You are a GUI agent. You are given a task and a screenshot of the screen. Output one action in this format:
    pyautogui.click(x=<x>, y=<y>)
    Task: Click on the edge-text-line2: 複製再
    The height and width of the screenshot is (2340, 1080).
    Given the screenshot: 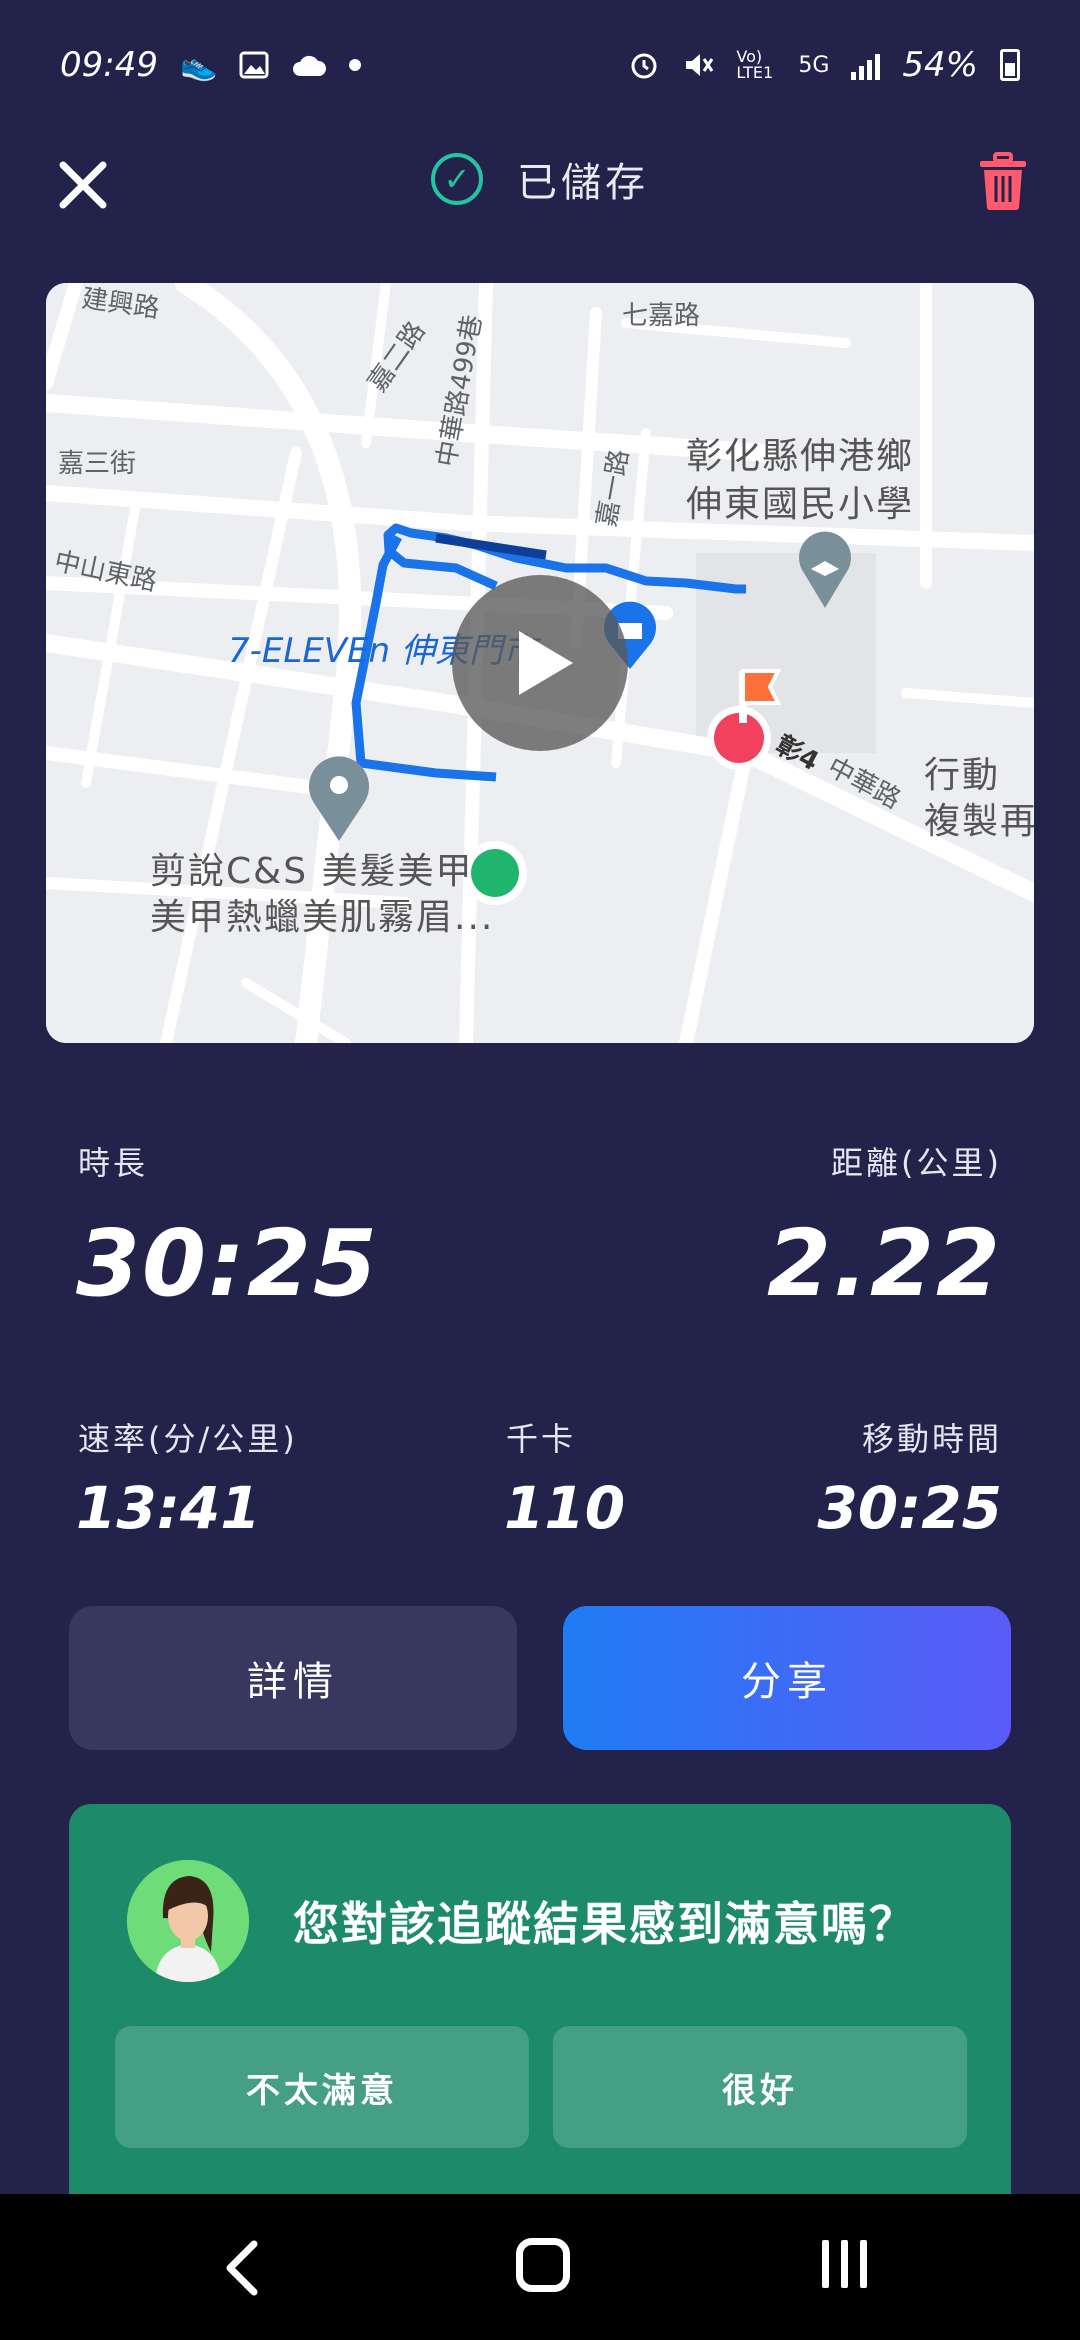 What is the action you would take?
    pyautogui.click(x=979, y=821)
    